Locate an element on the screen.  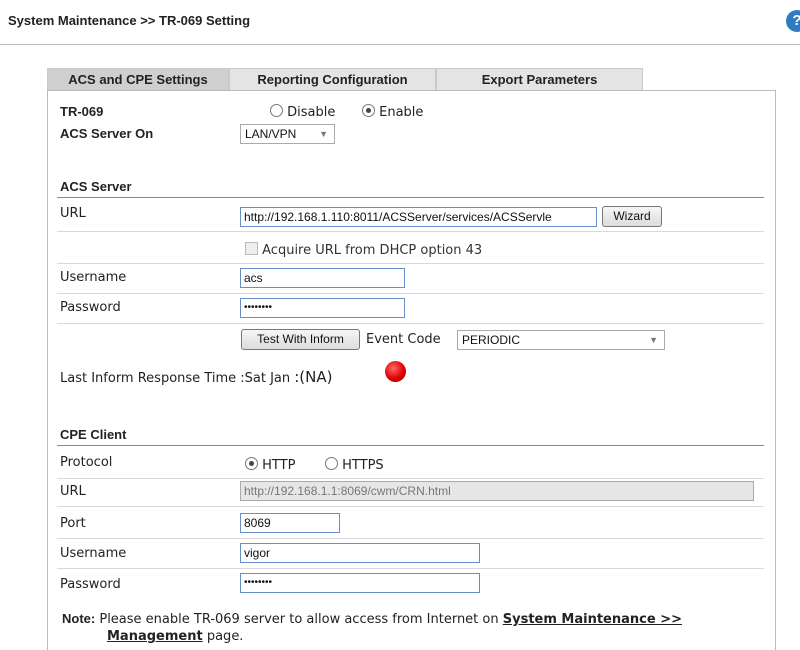
management-link: Management is located at coordinates (155, 636).